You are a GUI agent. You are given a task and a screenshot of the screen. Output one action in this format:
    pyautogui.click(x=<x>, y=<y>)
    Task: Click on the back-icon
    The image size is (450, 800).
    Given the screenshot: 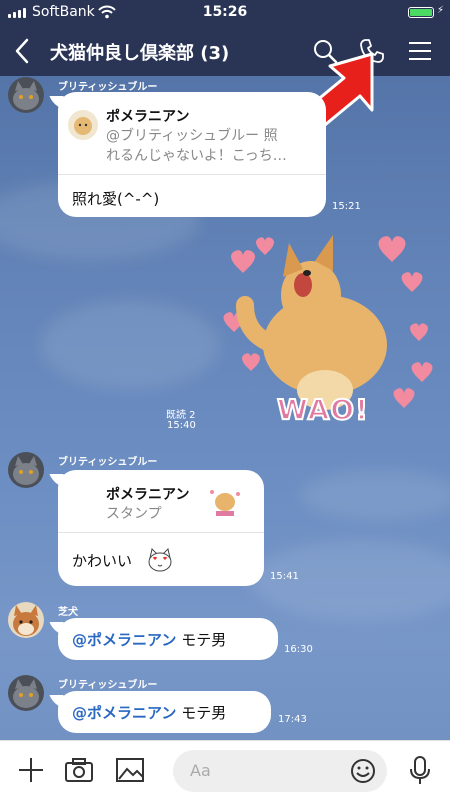 What is the action you would take?
    pyautogui.click(x=22, y=51)
    